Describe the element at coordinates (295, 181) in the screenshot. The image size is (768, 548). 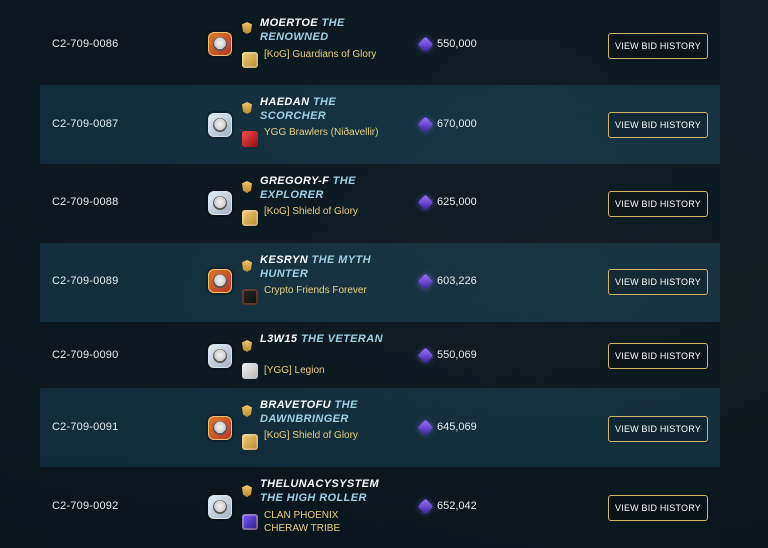
I see `player-name: GREGORY-F` at that location.